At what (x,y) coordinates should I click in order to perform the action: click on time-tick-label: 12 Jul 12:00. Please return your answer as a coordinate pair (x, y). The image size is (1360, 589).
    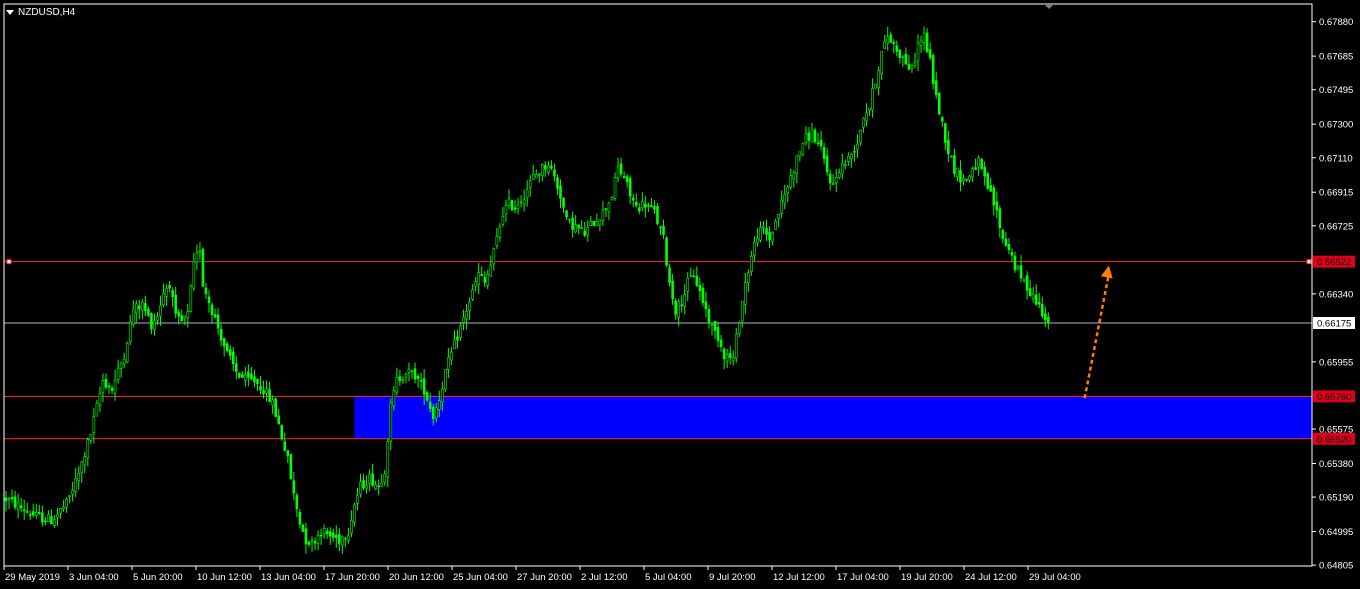
    Looking at the image, I should click on (799, 577).